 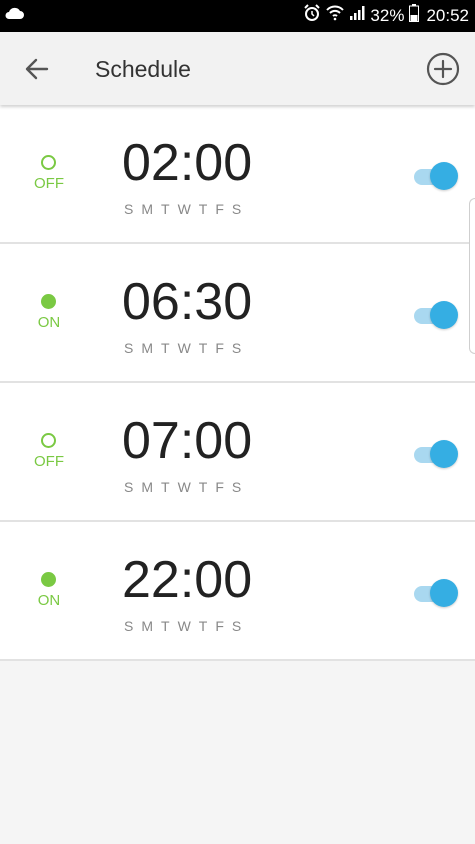 What do you see at coordinates (335, 15) in the screenshot?
I see `wifi-icon` at bounding box center [335, 15].